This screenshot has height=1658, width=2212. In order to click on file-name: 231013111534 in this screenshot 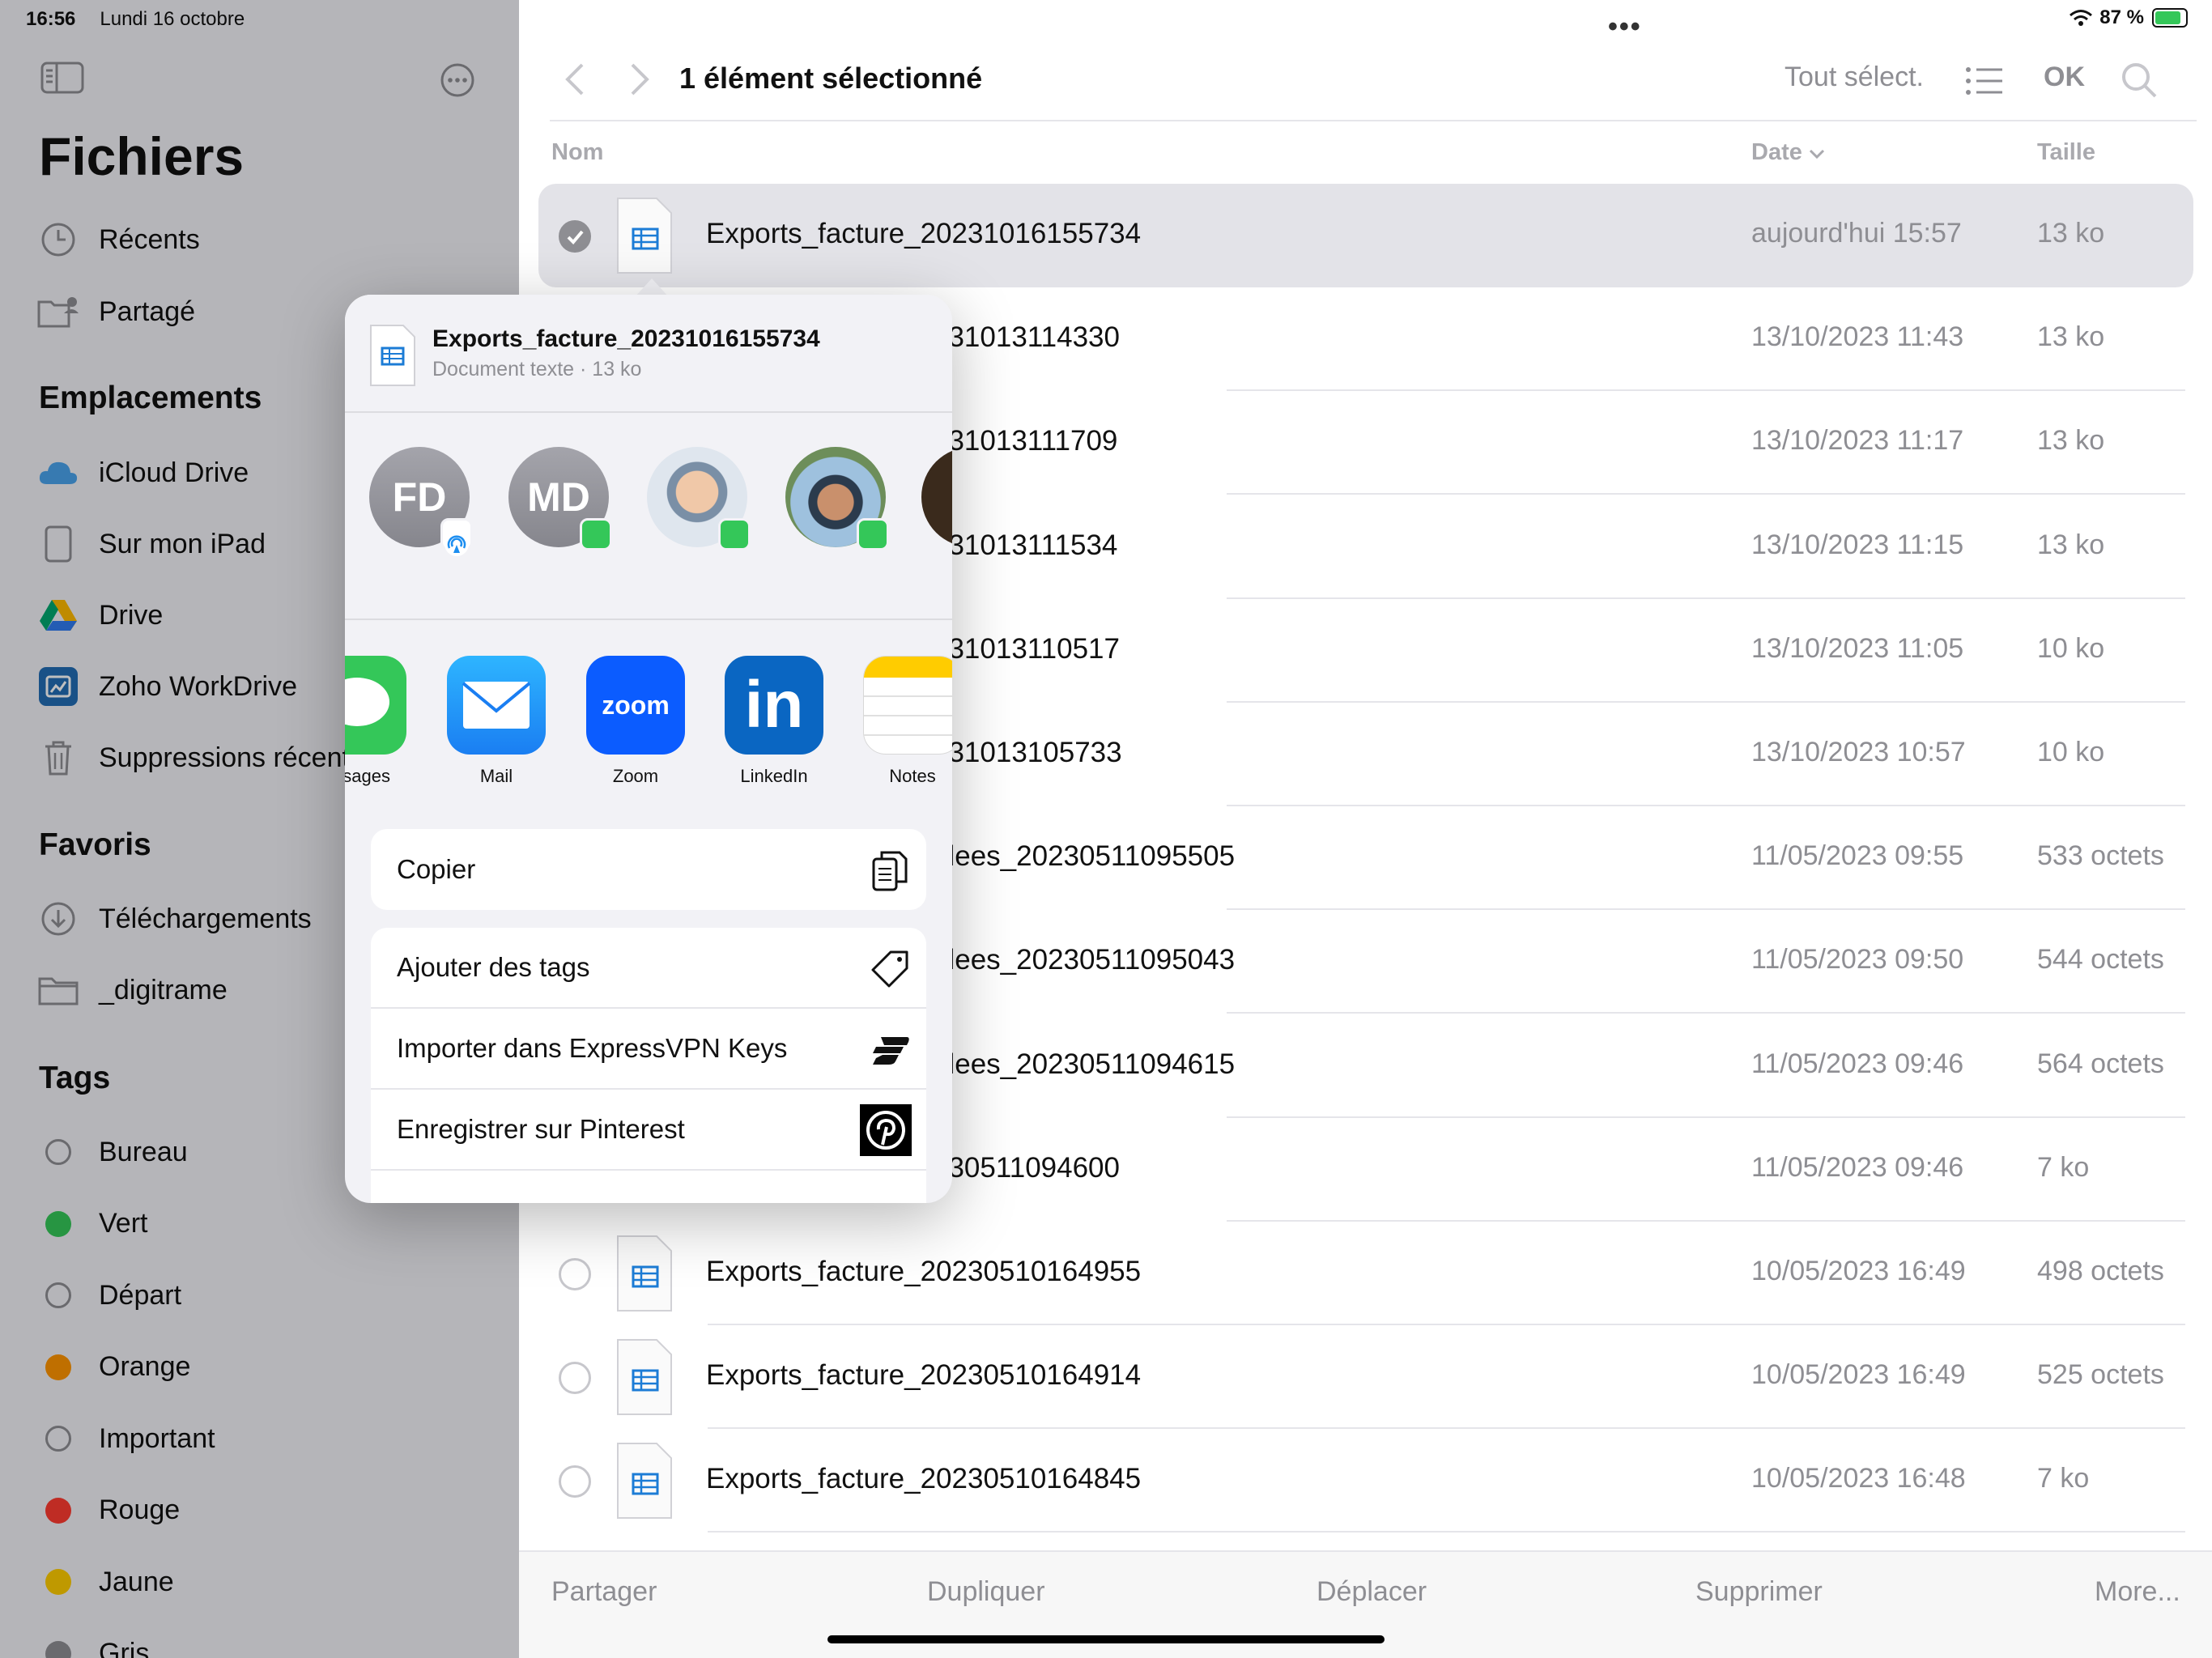, I will do `click(1026, 545)`.